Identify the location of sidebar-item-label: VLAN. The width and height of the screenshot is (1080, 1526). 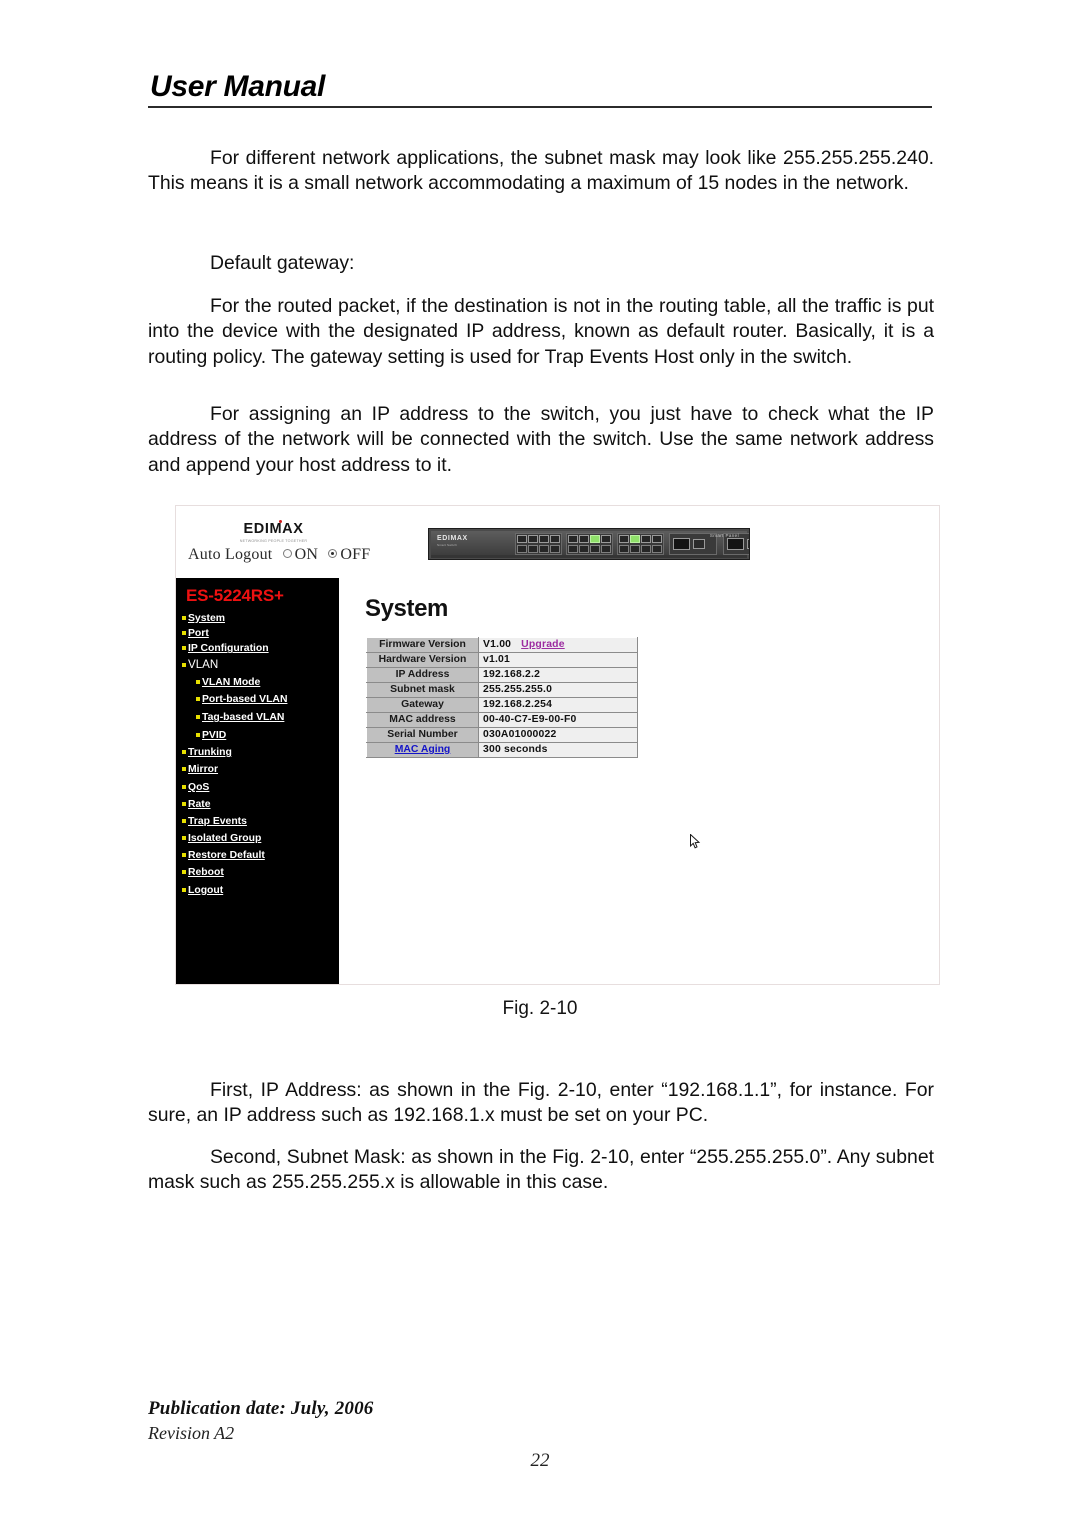
(203, 664).